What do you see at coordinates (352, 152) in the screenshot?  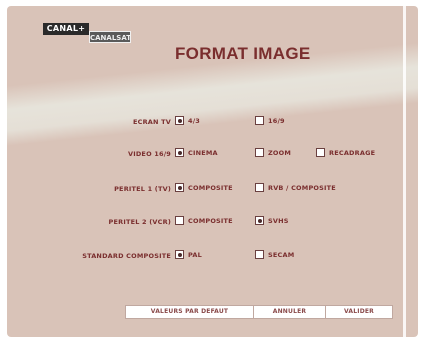 I see `option-label: RECADRAGE` at bounding box center [352, 152].